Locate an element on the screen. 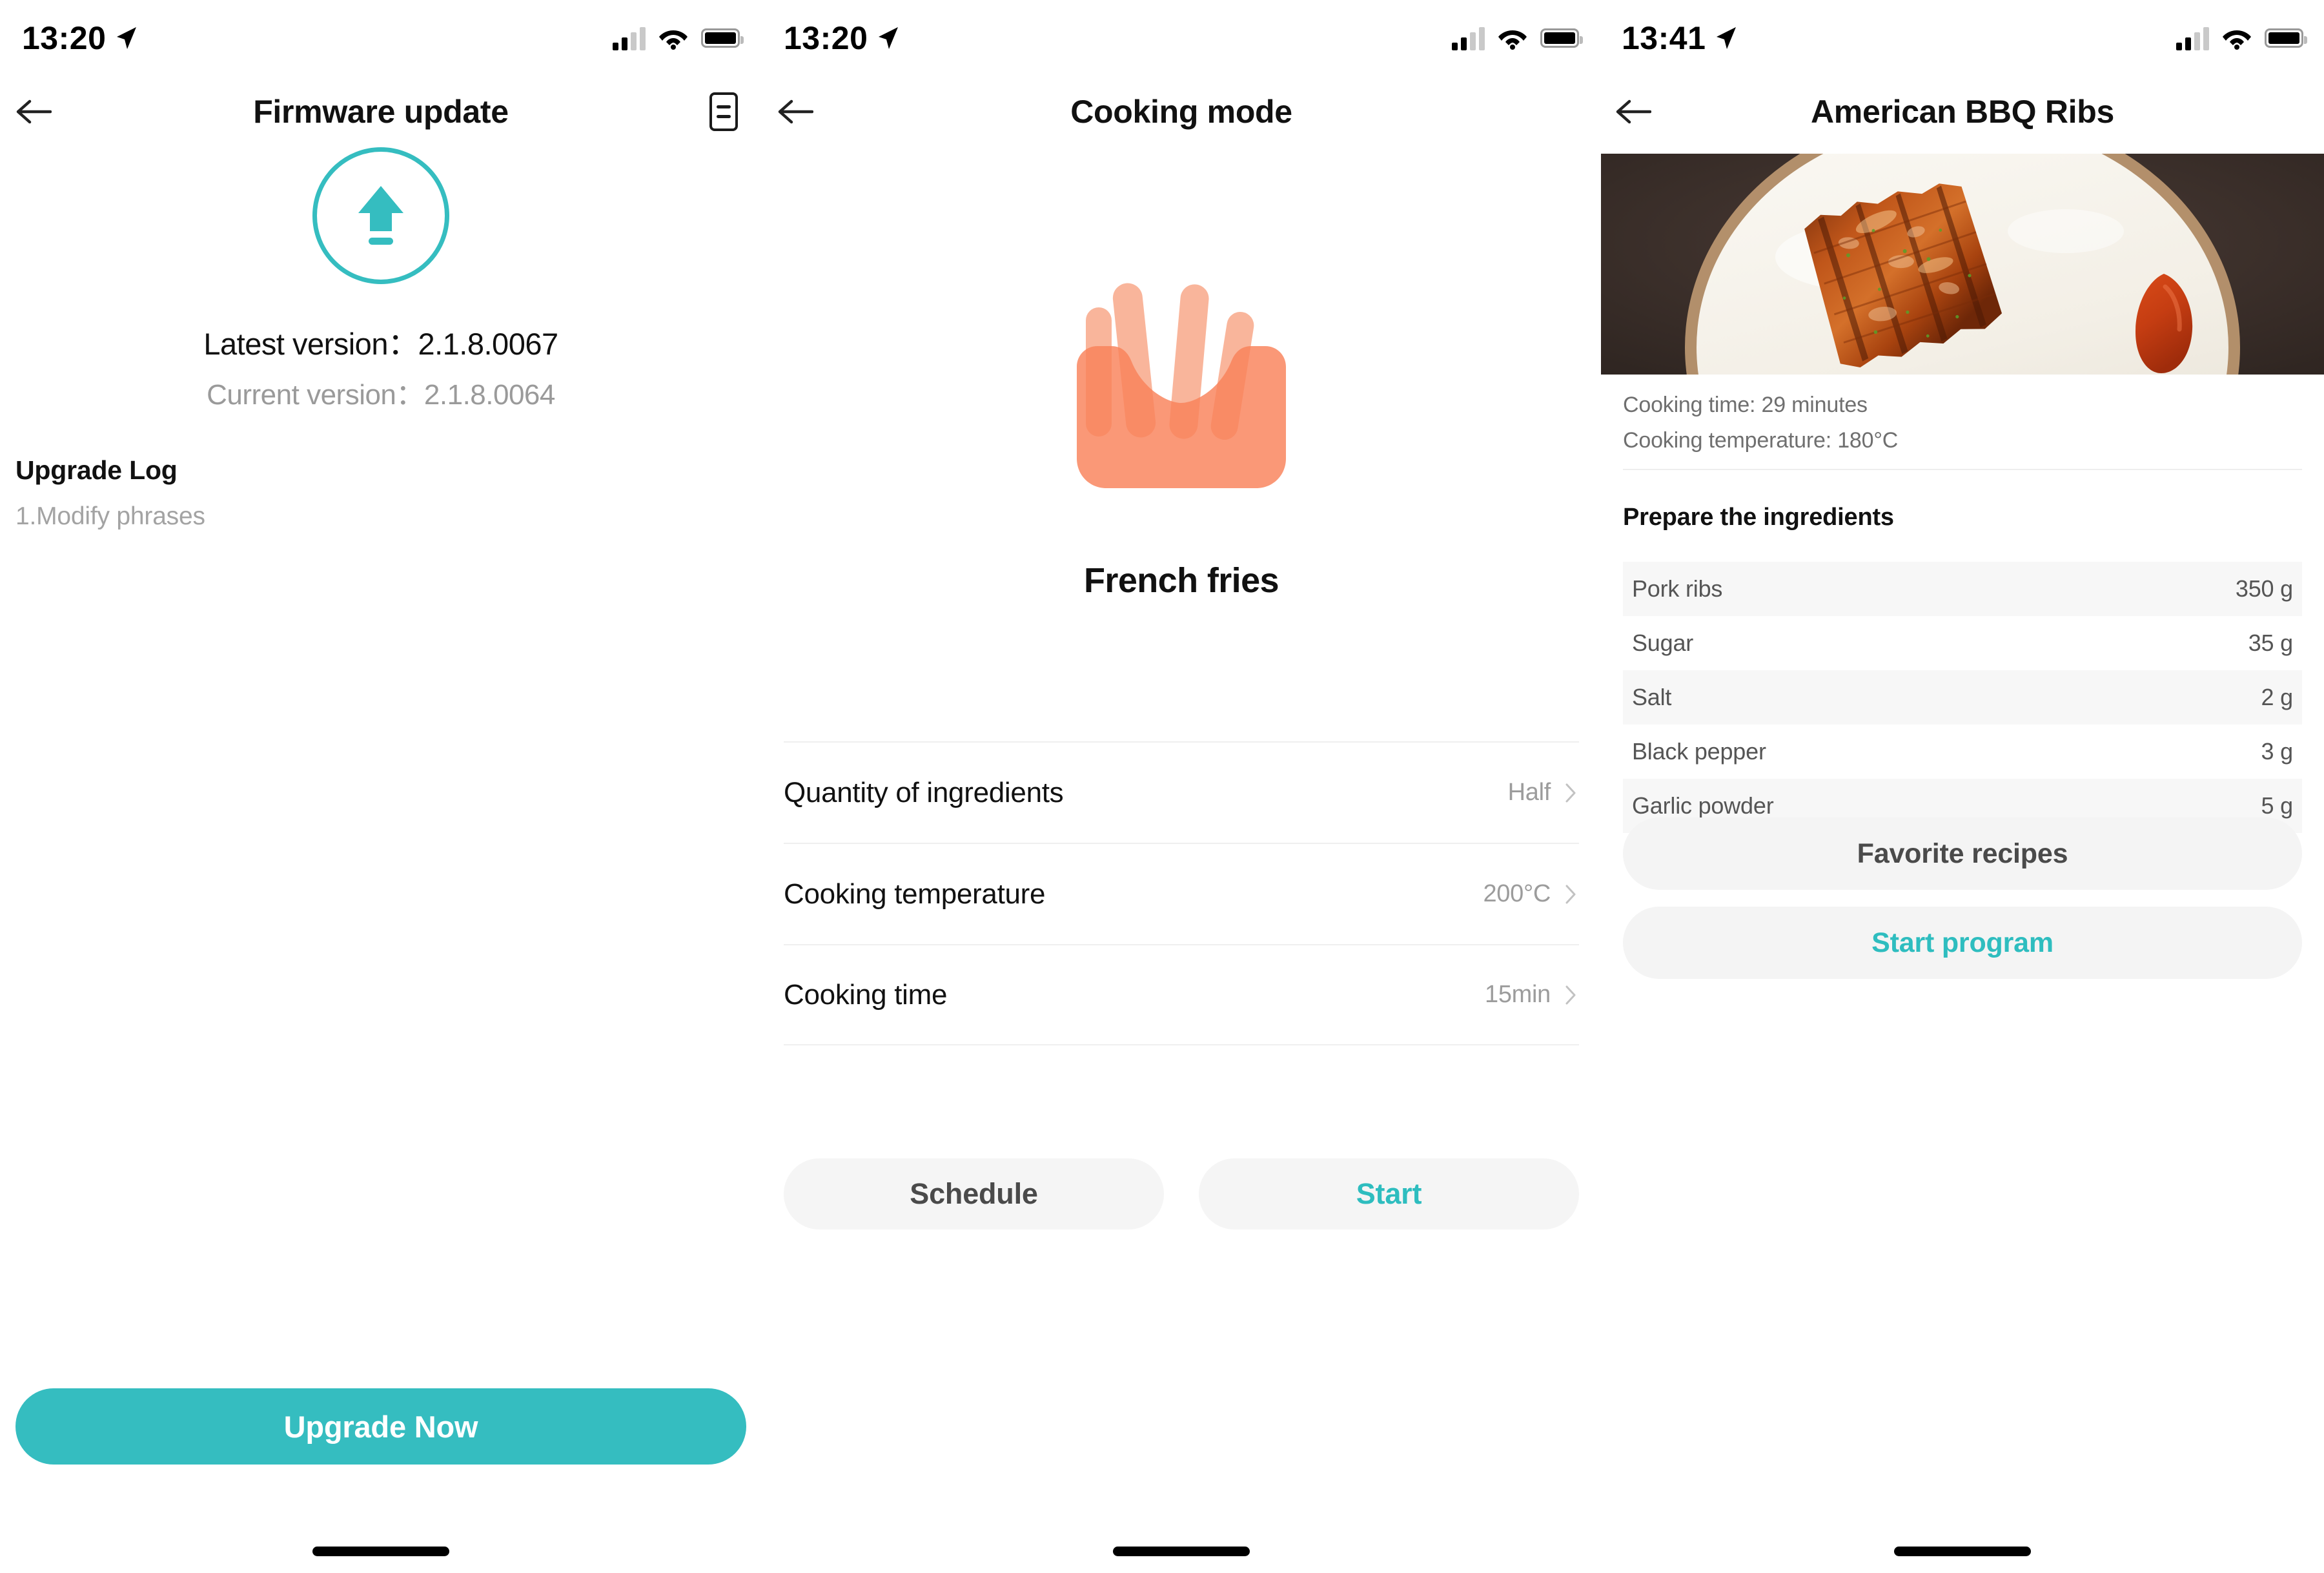  cooking-action-buttons: Schedule Start is located at coordinates (1181, 1193).